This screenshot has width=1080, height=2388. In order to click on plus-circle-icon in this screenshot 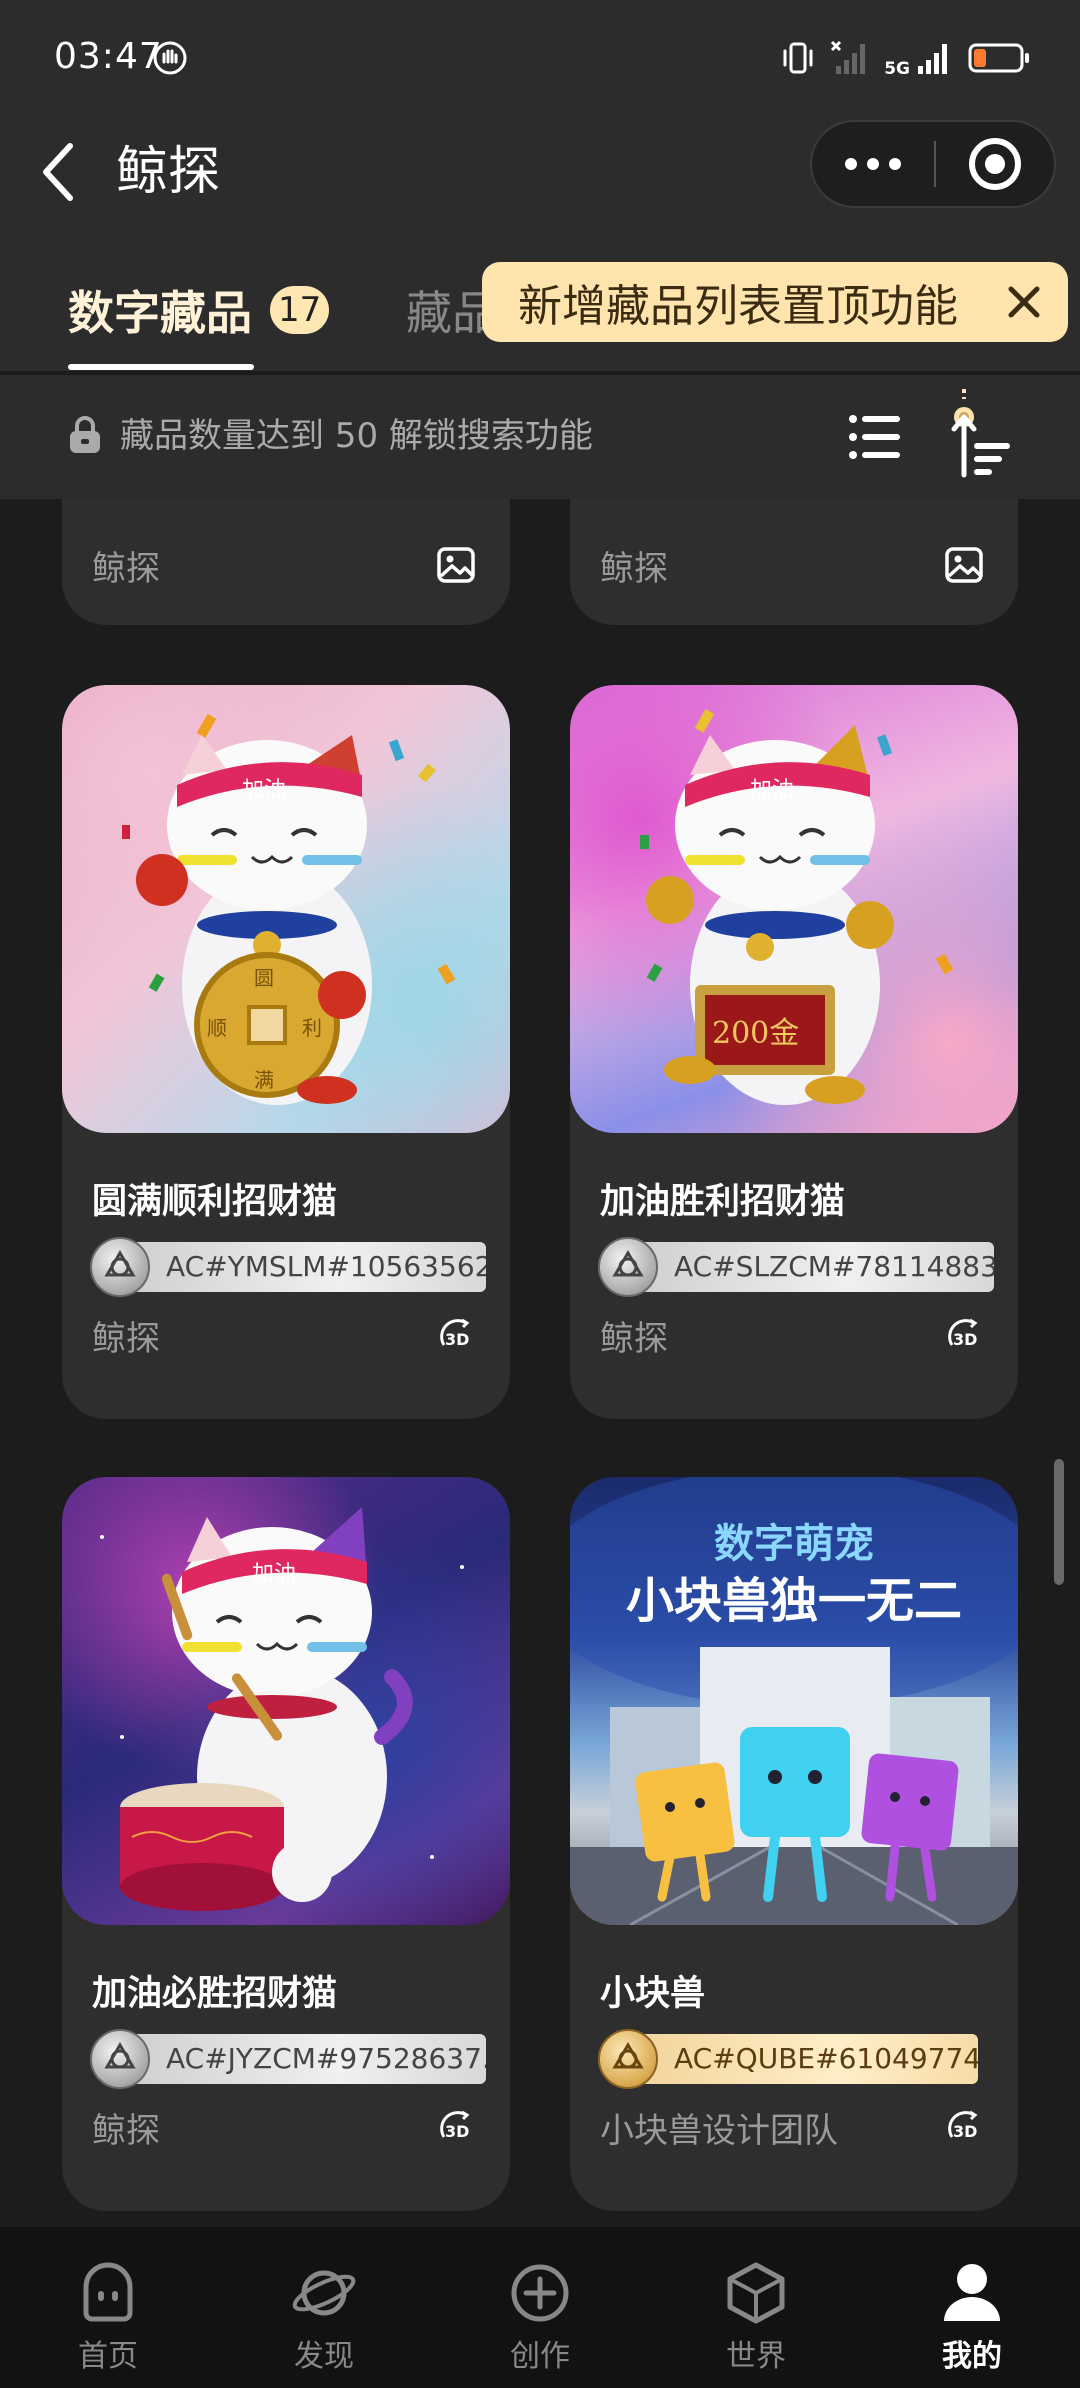, I will do `click(540, 2293)`.